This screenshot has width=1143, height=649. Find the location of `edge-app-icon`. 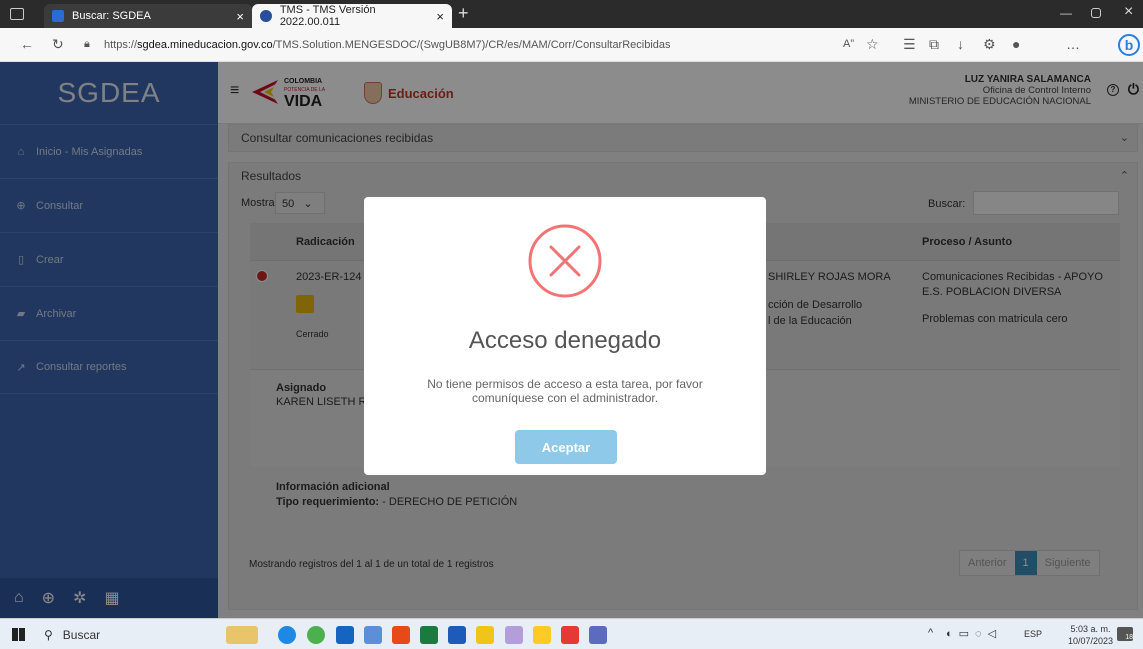

edge-app-icon is located at coordinates (287, 635).